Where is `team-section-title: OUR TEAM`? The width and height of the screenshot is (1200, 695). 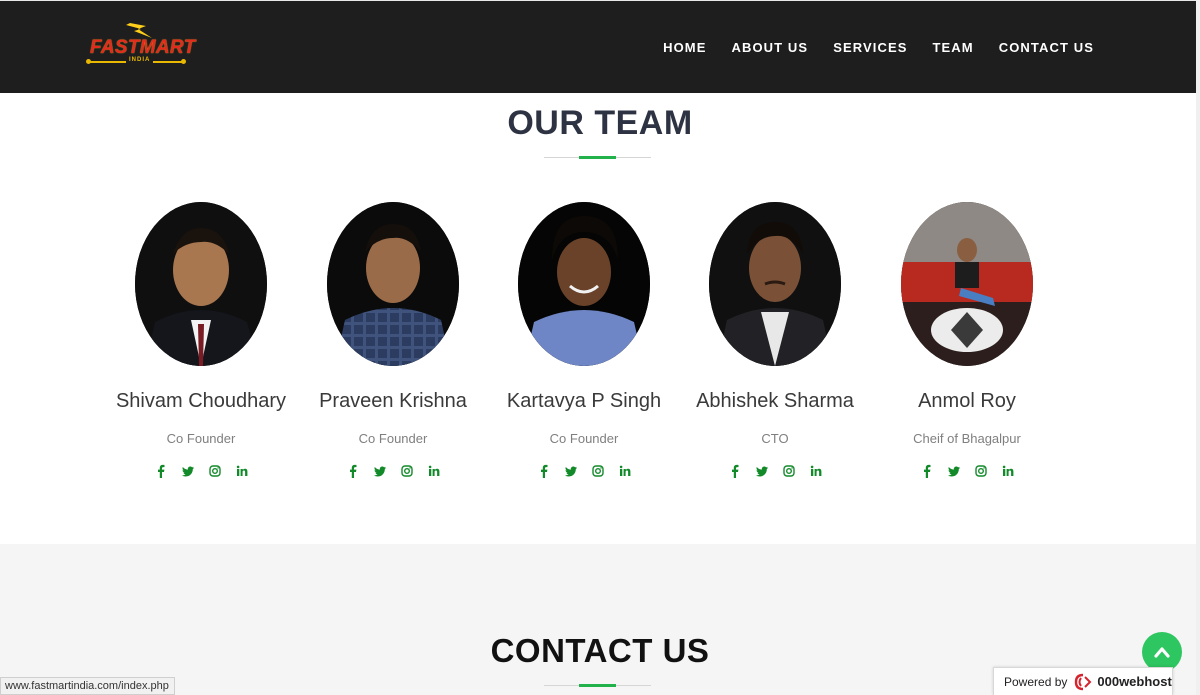
team-section-title: OUR TEAM is located at coordinates (600, 123).